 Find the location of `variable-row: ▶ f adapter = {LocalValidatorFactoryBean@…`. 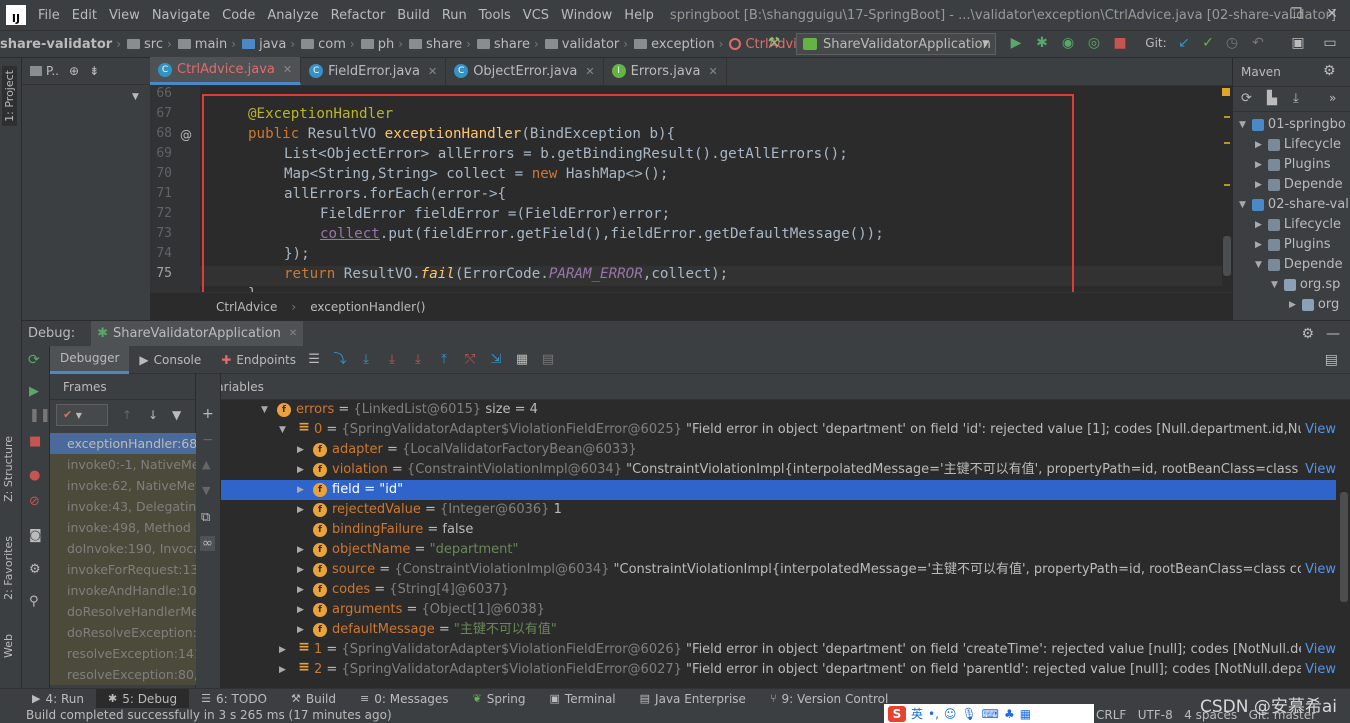

variable-row: ▶ f adapter = {LocalValidatorFactoryBean@… is located at coordinates (778, 450).